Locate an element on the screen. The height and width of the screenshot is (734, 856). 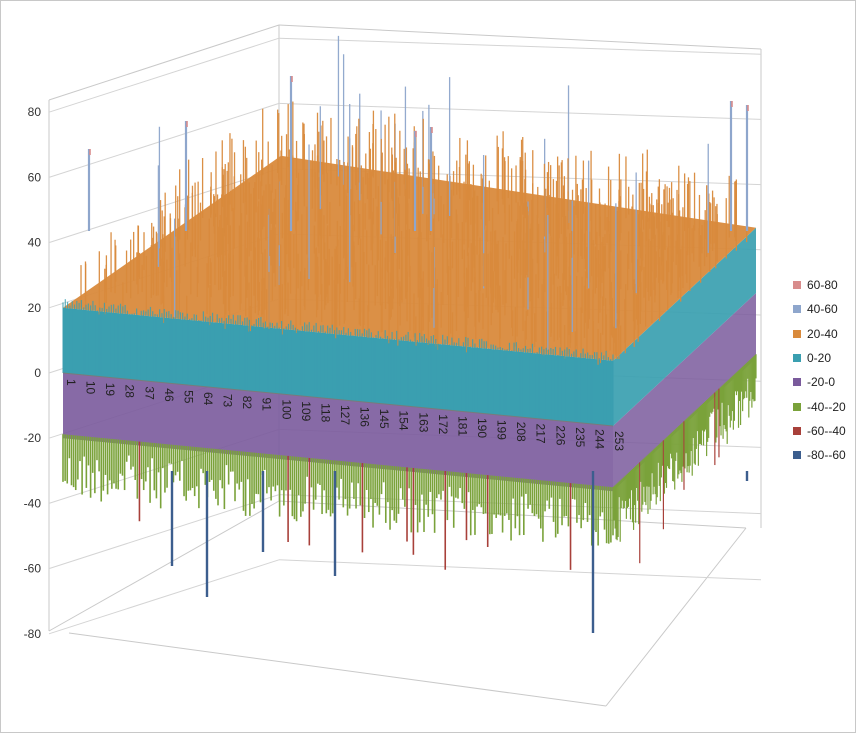
legend-label: -40--20 is located at coordinates (826, 406).